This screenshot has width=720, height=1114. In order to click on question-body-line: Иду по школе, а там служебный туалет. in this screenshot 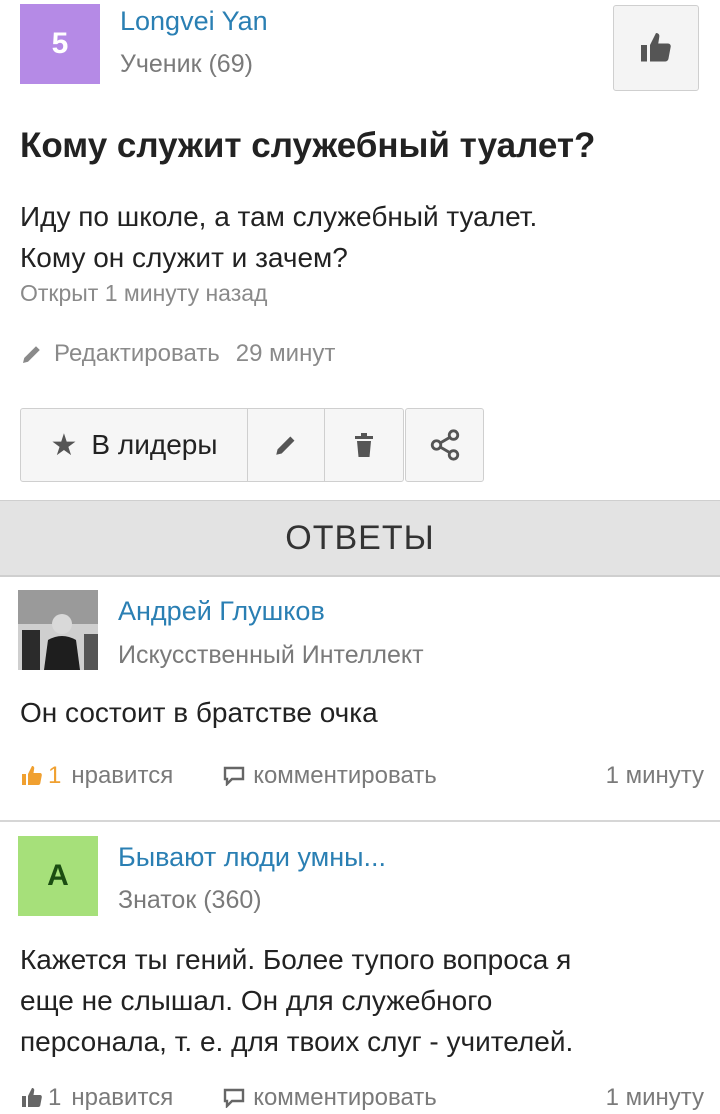, I will do `click(279, 216)`.